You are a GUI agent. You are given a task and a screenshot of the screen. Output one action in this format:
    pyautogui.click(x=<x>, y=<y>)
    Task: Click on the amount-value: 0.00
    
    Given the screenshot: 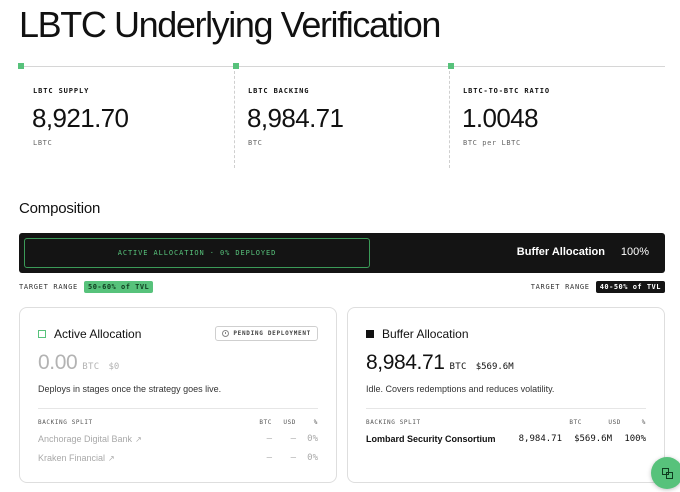 What is the action you would take?
    pyautogui.click(x=58, y=362)
    